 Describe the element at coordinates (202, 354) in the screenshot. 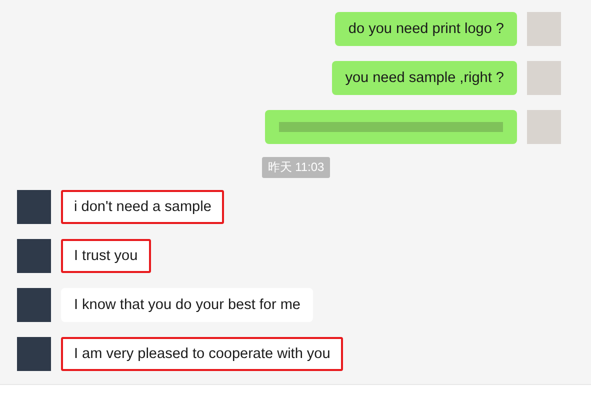

I see `message-bubble: I am very pleased to cooperate with you` at that location.